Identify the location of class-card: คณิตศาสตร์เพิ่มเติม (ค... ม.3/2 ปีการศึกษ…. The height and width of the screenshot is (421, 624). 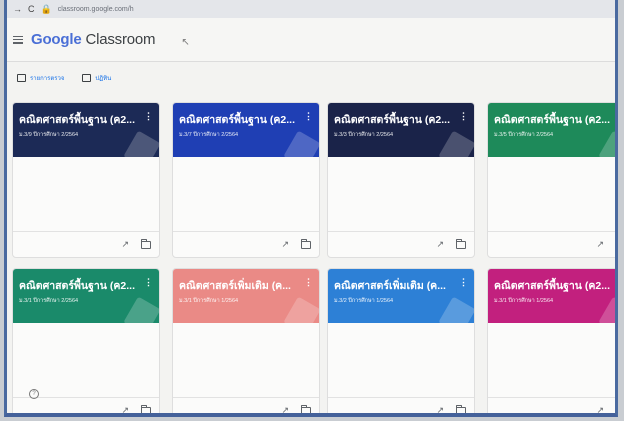
(401, 340).